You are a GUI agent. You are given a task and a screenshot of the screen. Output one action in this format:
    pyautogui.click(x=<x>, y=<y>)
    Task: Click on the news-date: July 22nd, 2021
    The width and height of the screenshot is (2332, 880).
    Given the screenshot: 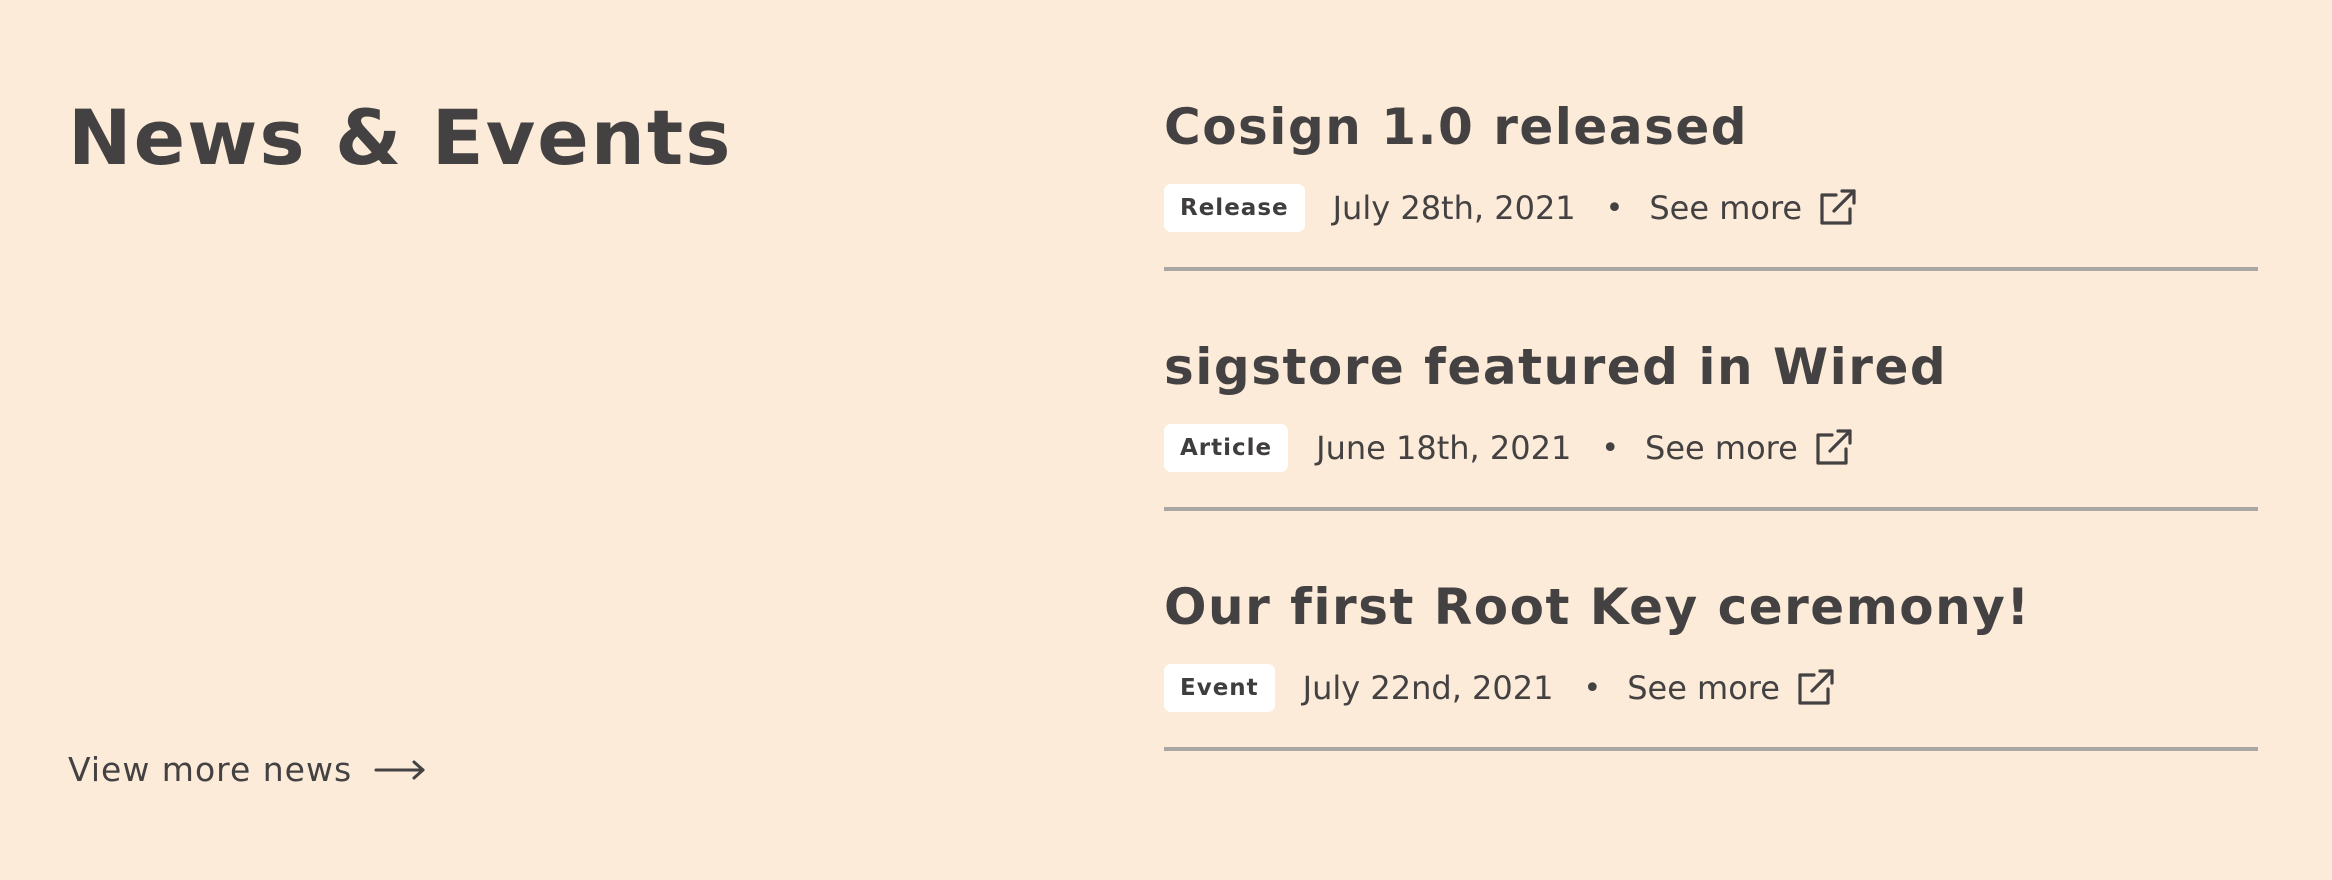 What is the action you would take?
    pyautogui.click(x=1428, y=688)
    